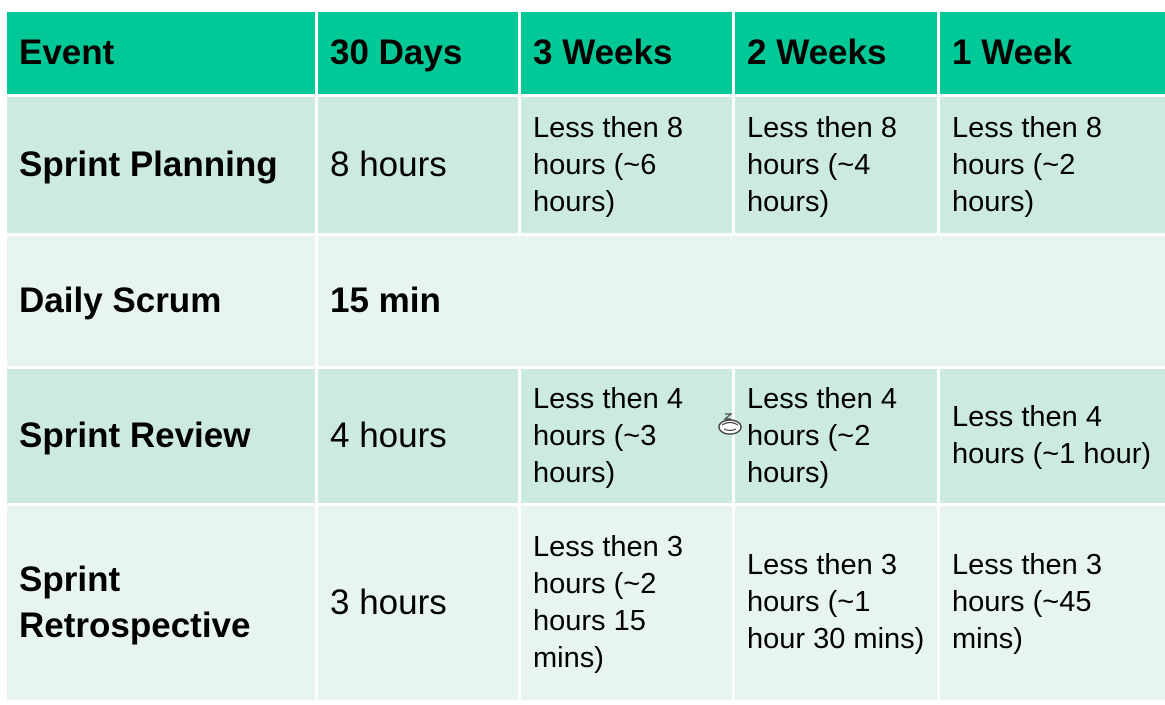 This screenshot has width=1165, height=705. What do you see at coordinates (626, 53) in the screenshot?
I see `header-3-weeks: 3 Weeks` at bounding box center [626, 53].